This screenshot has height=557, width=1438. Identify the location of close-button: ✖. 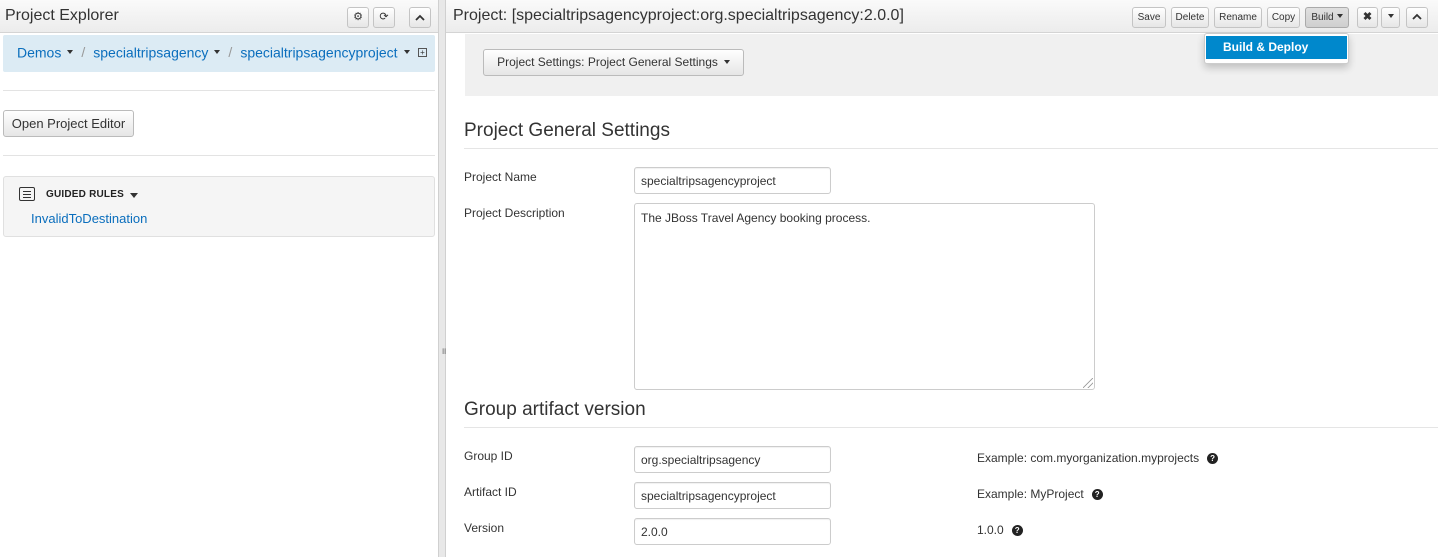
(1367, 17).